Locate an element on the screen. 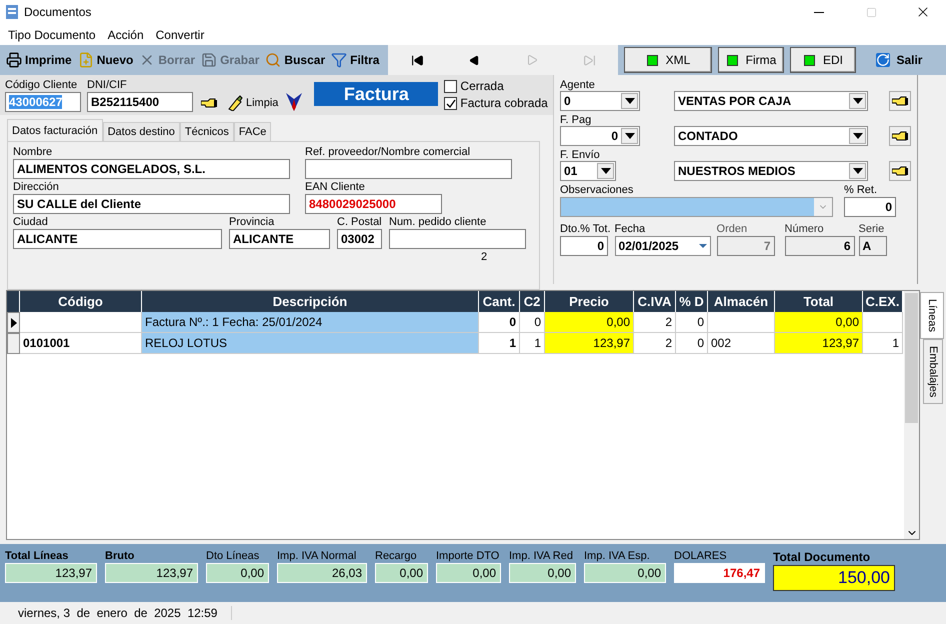 Image resolution: width=946 pixels, height=624 pixels. address-field: SU CALLE del Cliente is located at coordinates (151, 204).